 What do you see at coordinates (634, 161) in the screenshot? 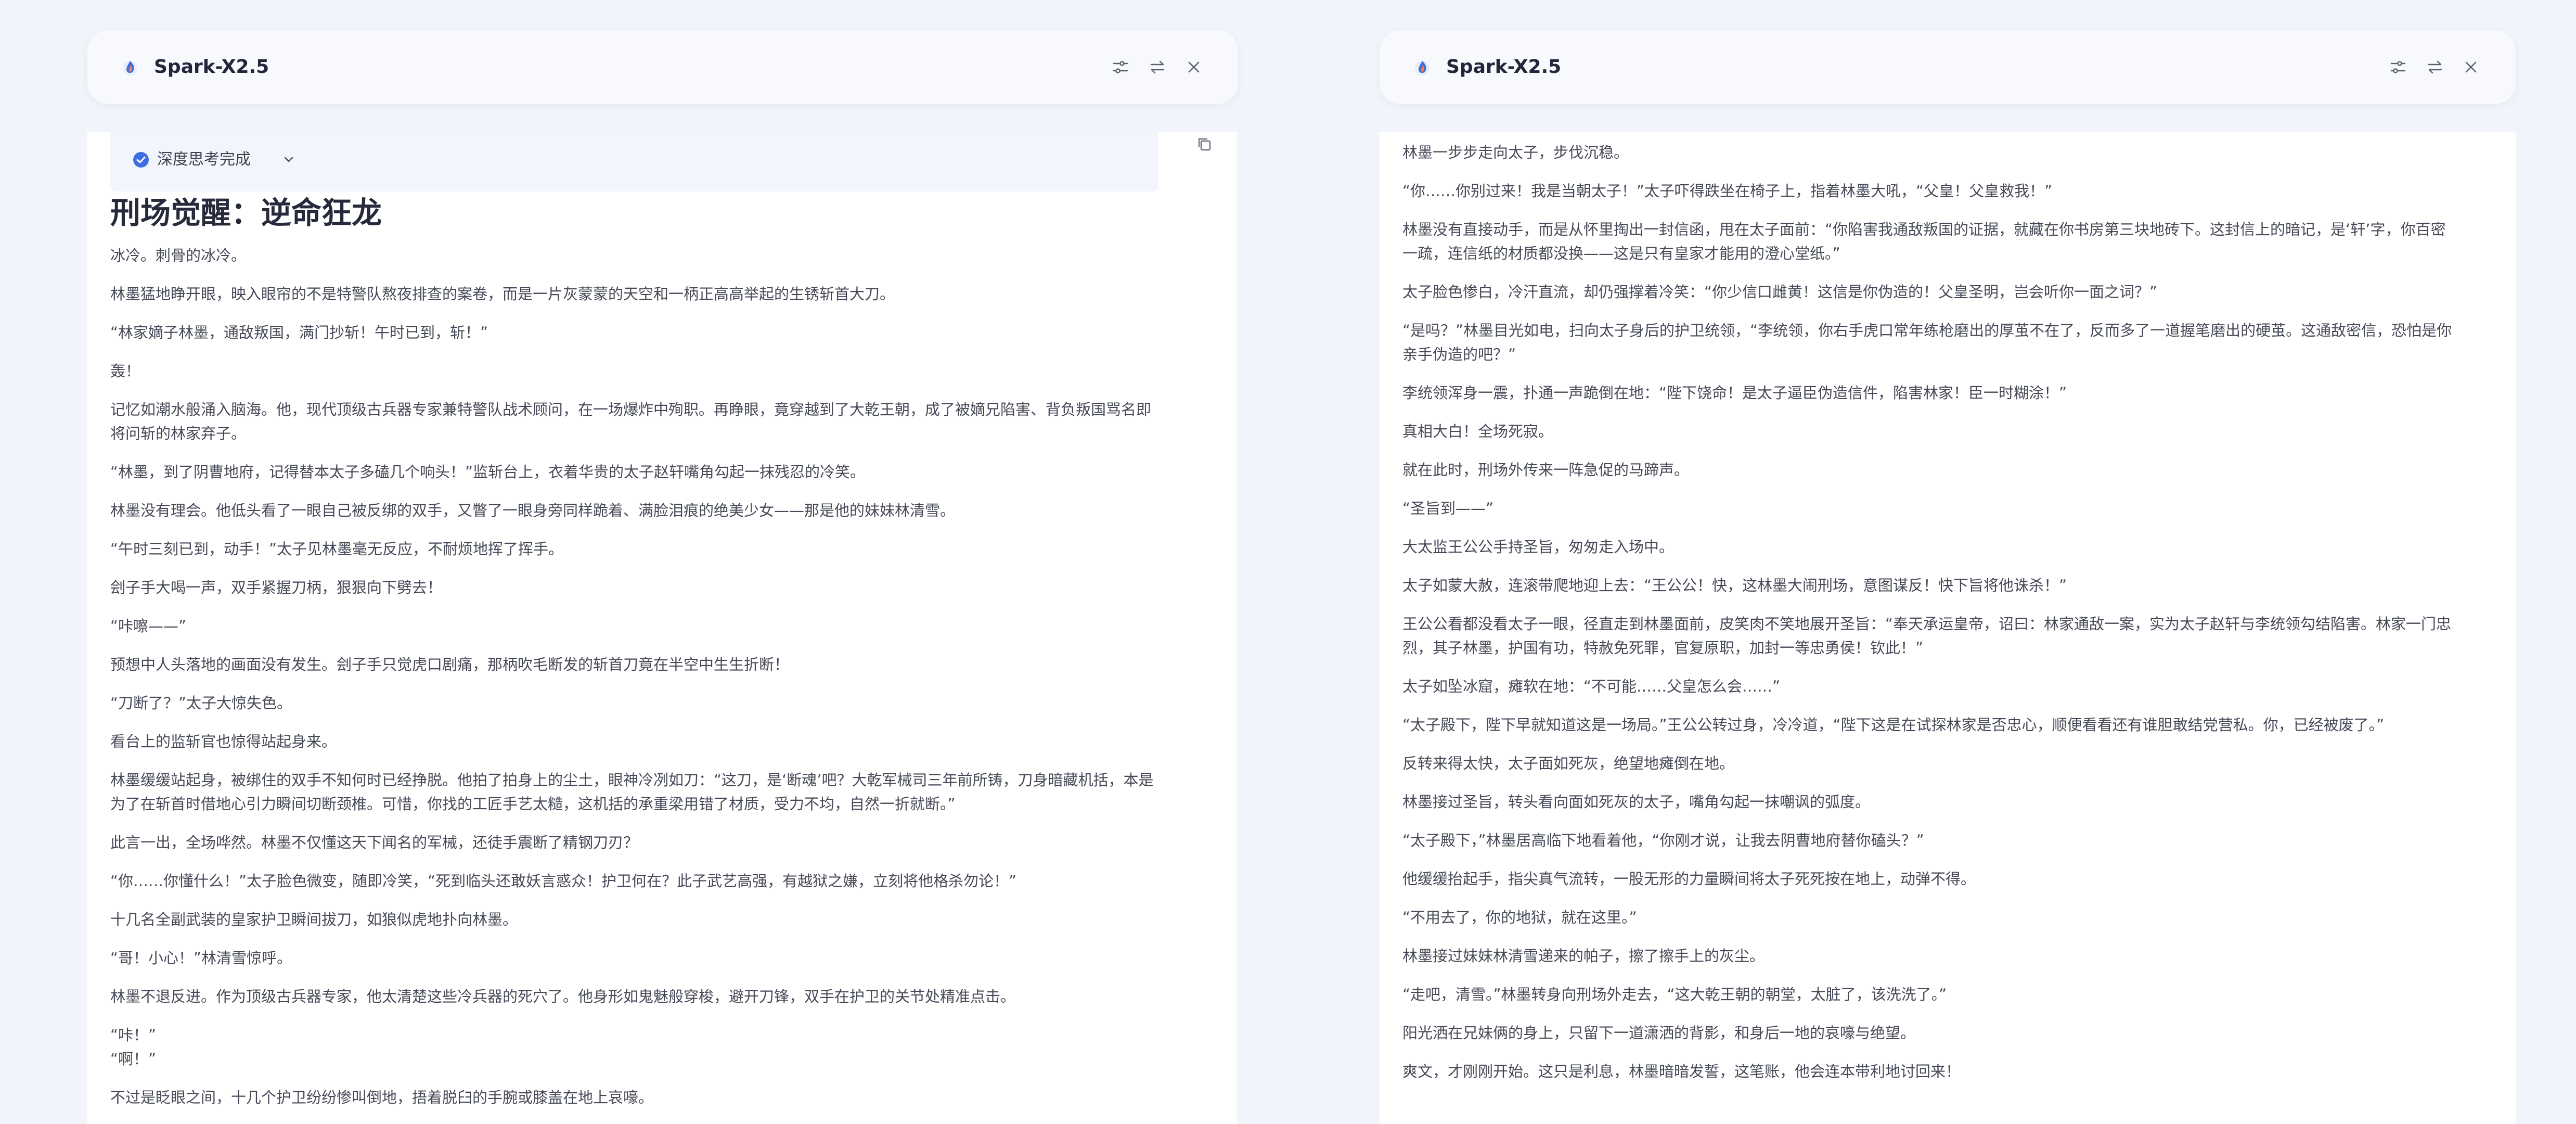
I see `thinking-toggle: 深度思考完成` at bounding box center [634, 161].